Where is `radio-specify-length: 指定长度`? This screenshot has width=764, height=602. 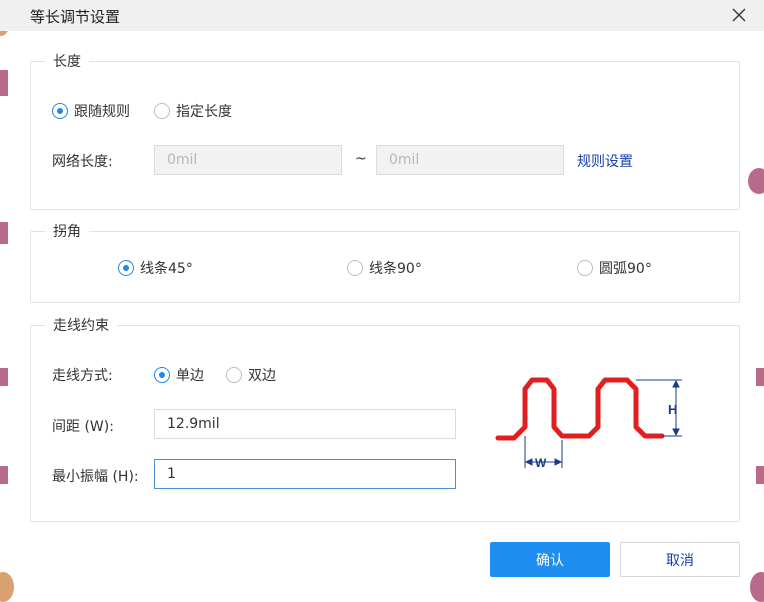 radio-specify-length: 指定长度 is located at coordinates (193, 111).